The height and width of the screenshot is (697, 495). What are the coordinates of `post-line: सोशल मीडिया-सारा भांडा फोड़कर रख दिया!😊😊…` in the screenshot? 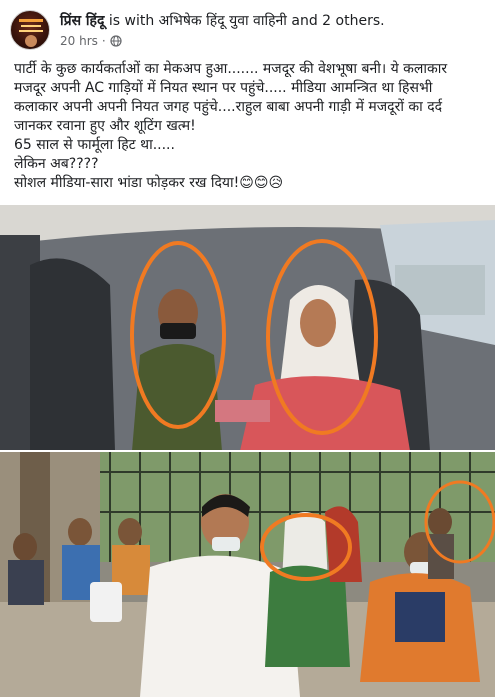 It's located at (149, 183).